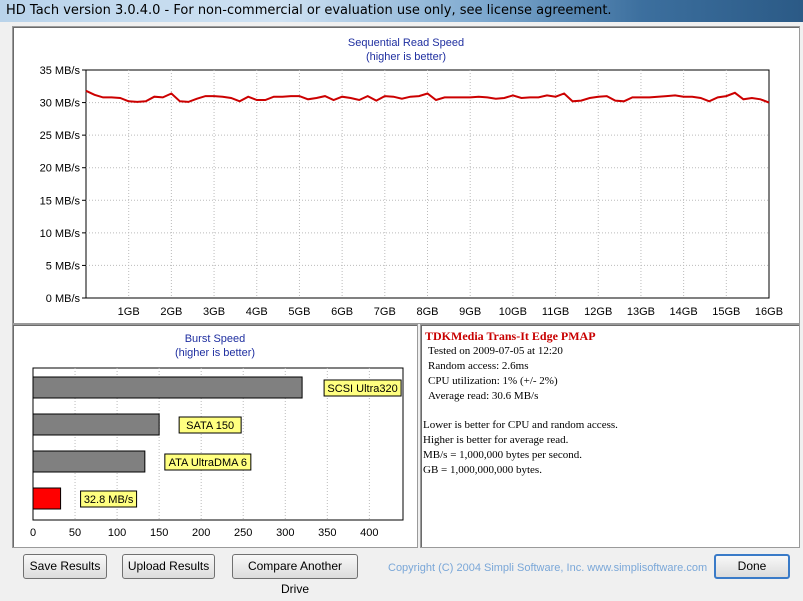  Describe the element at coordinates (243, 533) in the screenshot. I see `burst-tick-label: 250` at that location.